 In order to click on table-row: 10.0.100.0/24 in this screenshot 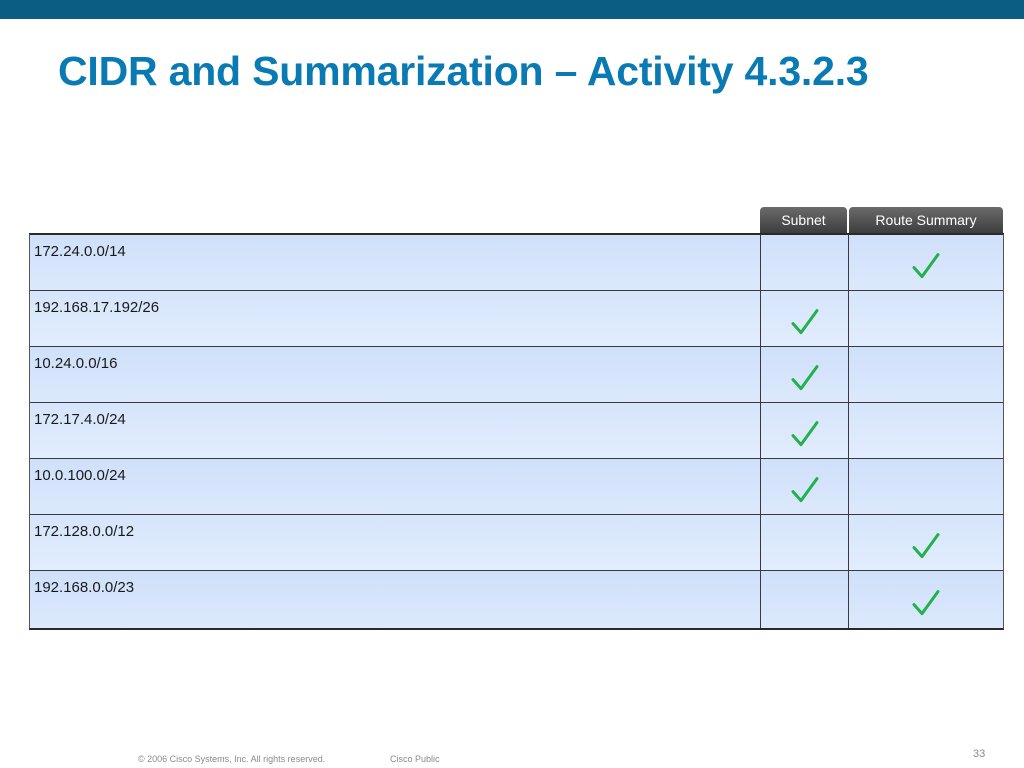, I will do `click(516, 487)`.